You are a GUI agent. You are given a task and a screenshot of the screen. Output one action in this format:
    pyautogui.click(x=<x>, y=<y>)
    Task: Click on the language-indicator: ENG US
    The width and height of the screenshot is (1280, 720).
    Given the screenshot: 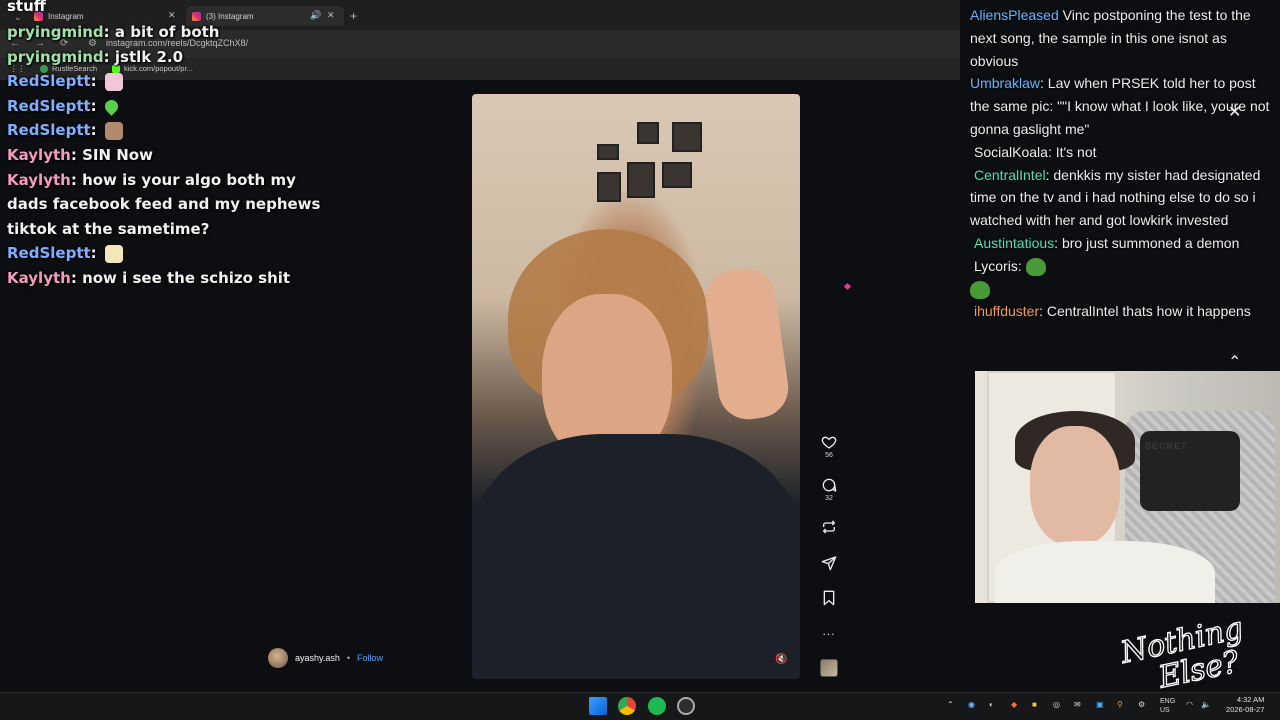 What is the action you would take?
    pyautogui.click(x=1167, y=706)
    